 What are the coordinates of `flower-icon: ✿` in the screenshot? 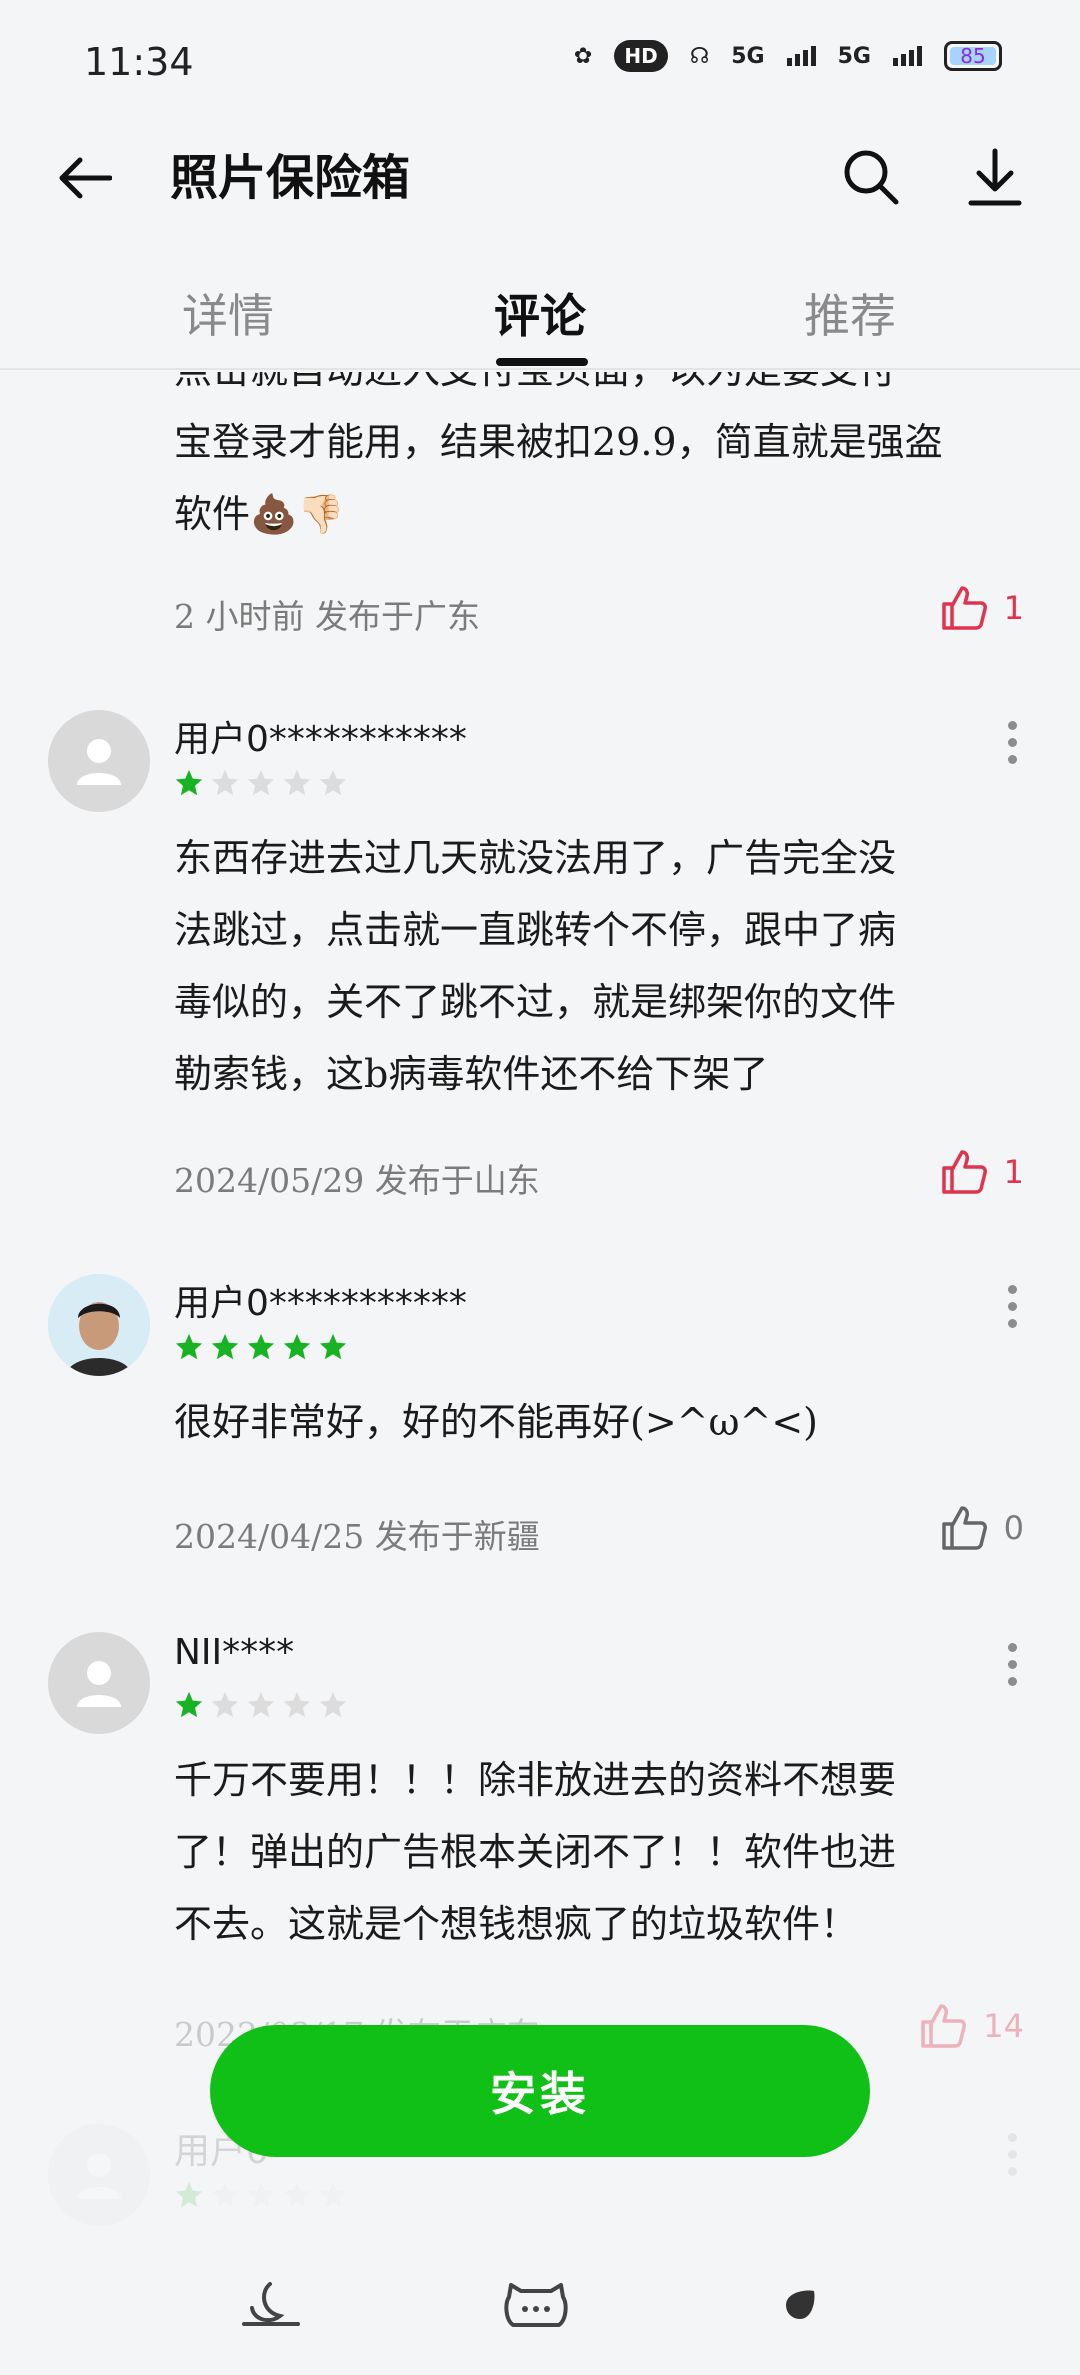 It's located at (583, 56).